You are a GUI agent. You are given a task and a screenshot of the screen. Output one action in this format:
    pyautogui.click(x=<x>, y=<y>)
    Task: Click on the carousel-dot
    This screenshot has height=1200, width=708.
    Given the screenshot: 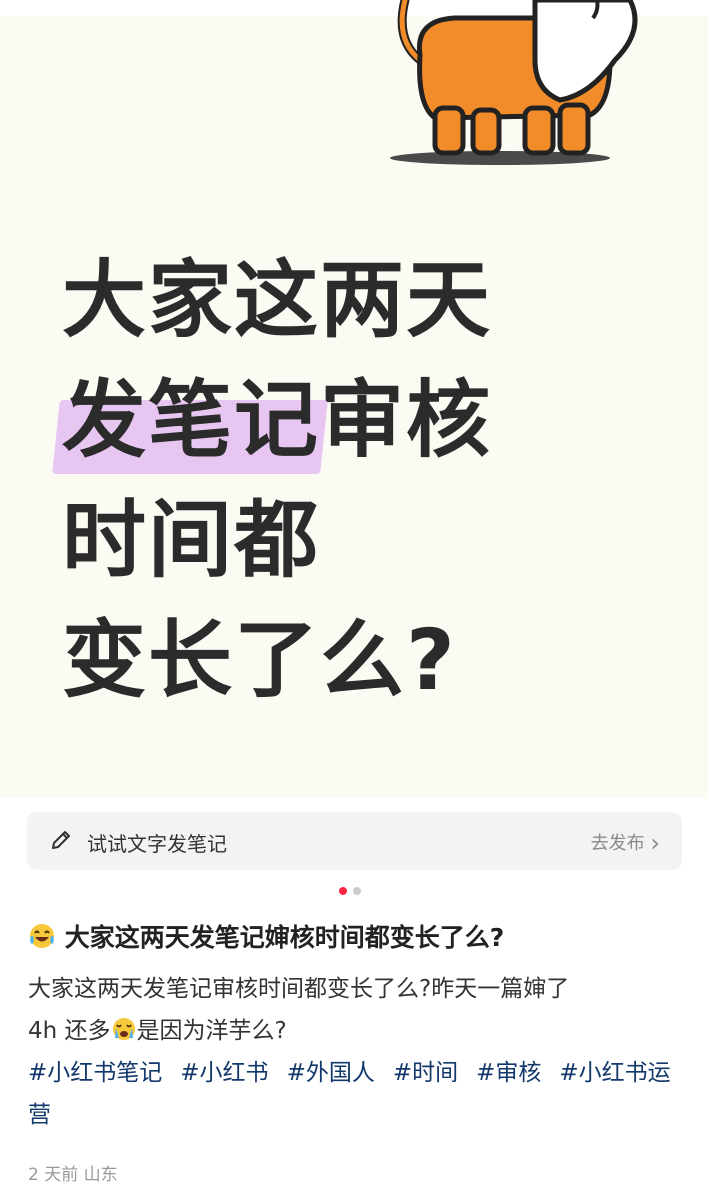 What is the action you would take?
    pyautogui.click(x=357, y=891)
    